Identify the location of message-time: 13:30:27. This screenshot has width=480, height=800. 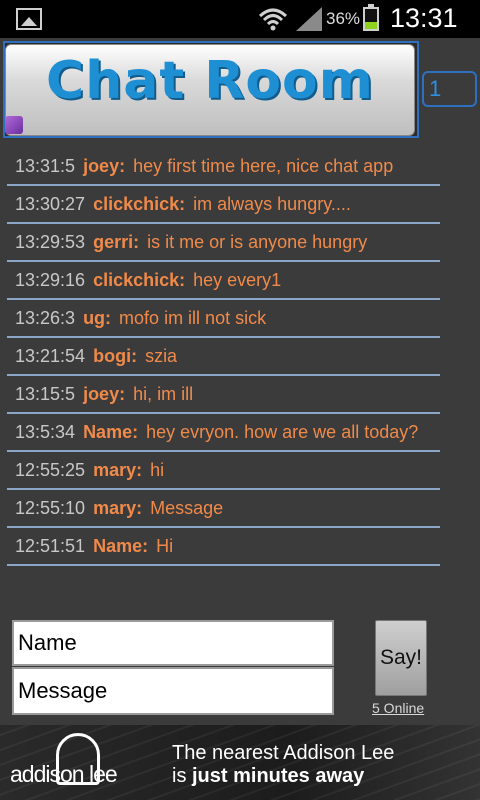
(50, 203).